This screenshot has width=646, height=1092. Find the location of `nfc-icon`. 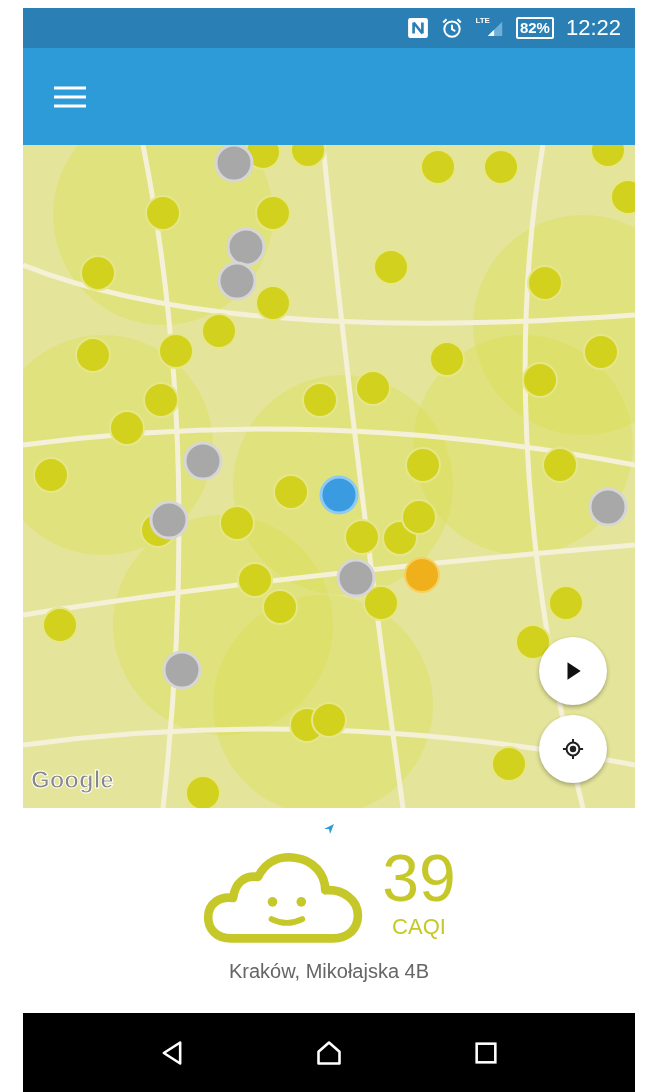

nfc-icon is located at coordinates (418, 28).